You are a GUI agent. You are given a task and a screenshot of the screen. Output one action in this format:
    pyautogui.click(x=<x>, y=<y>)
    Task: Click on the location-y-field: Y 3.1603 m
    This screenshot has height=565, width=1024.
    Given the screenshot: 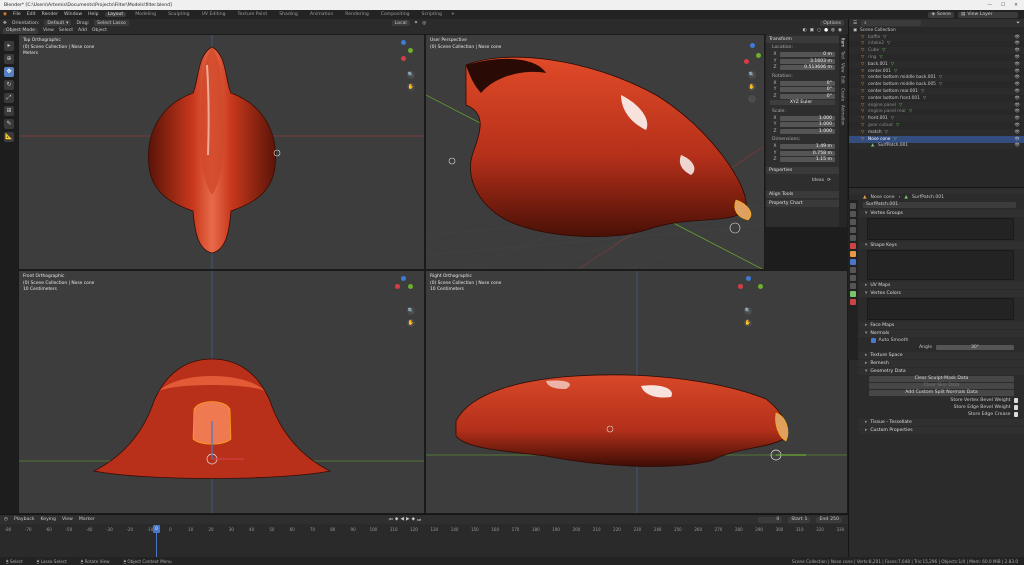 What is the action you would take?
    pyautogui.click(x=802, y=61)
    